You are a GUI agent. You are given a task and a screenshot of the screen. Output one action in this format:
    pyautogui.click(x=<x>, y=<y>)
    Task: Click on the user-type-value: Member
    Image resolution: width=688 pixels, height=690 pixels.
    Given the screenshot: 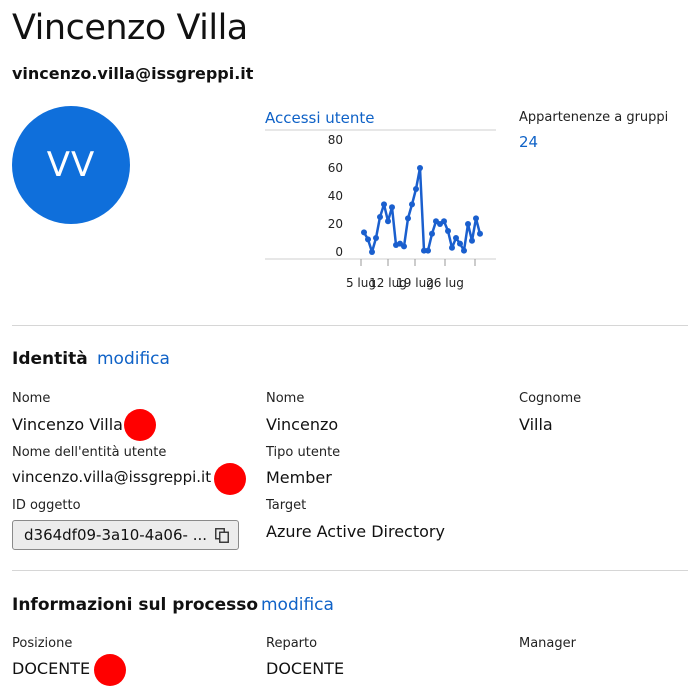 What is the action you would take?
    pyautogui.click(x=299, y=477)
    